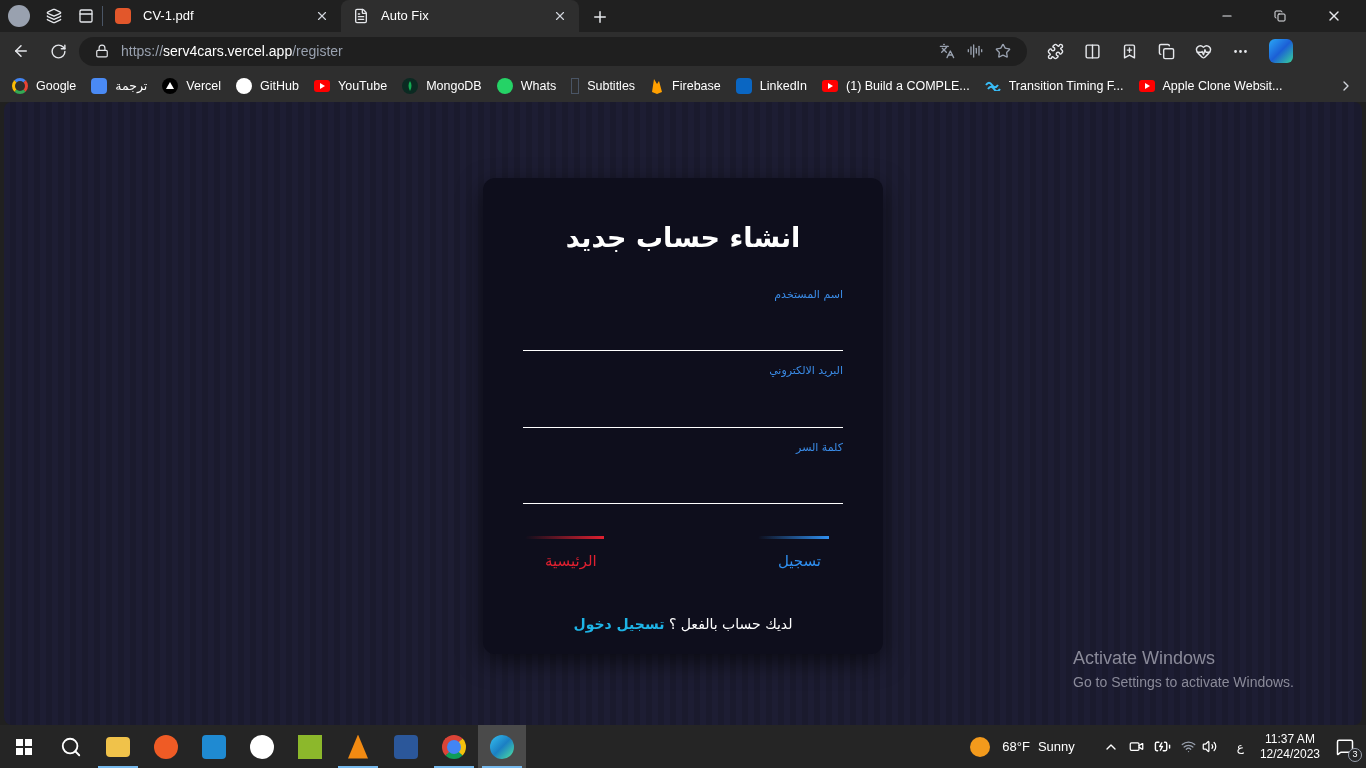 The height and width of the screenshot is (768, 1366). I want to click on camera-icon, so click(1136, 746).